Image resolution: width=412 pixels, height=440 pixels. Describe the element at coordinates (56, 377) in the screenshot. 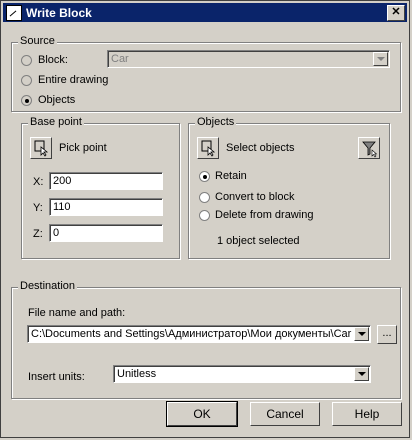

I see `insert-units-label: Insert units:` at that location.